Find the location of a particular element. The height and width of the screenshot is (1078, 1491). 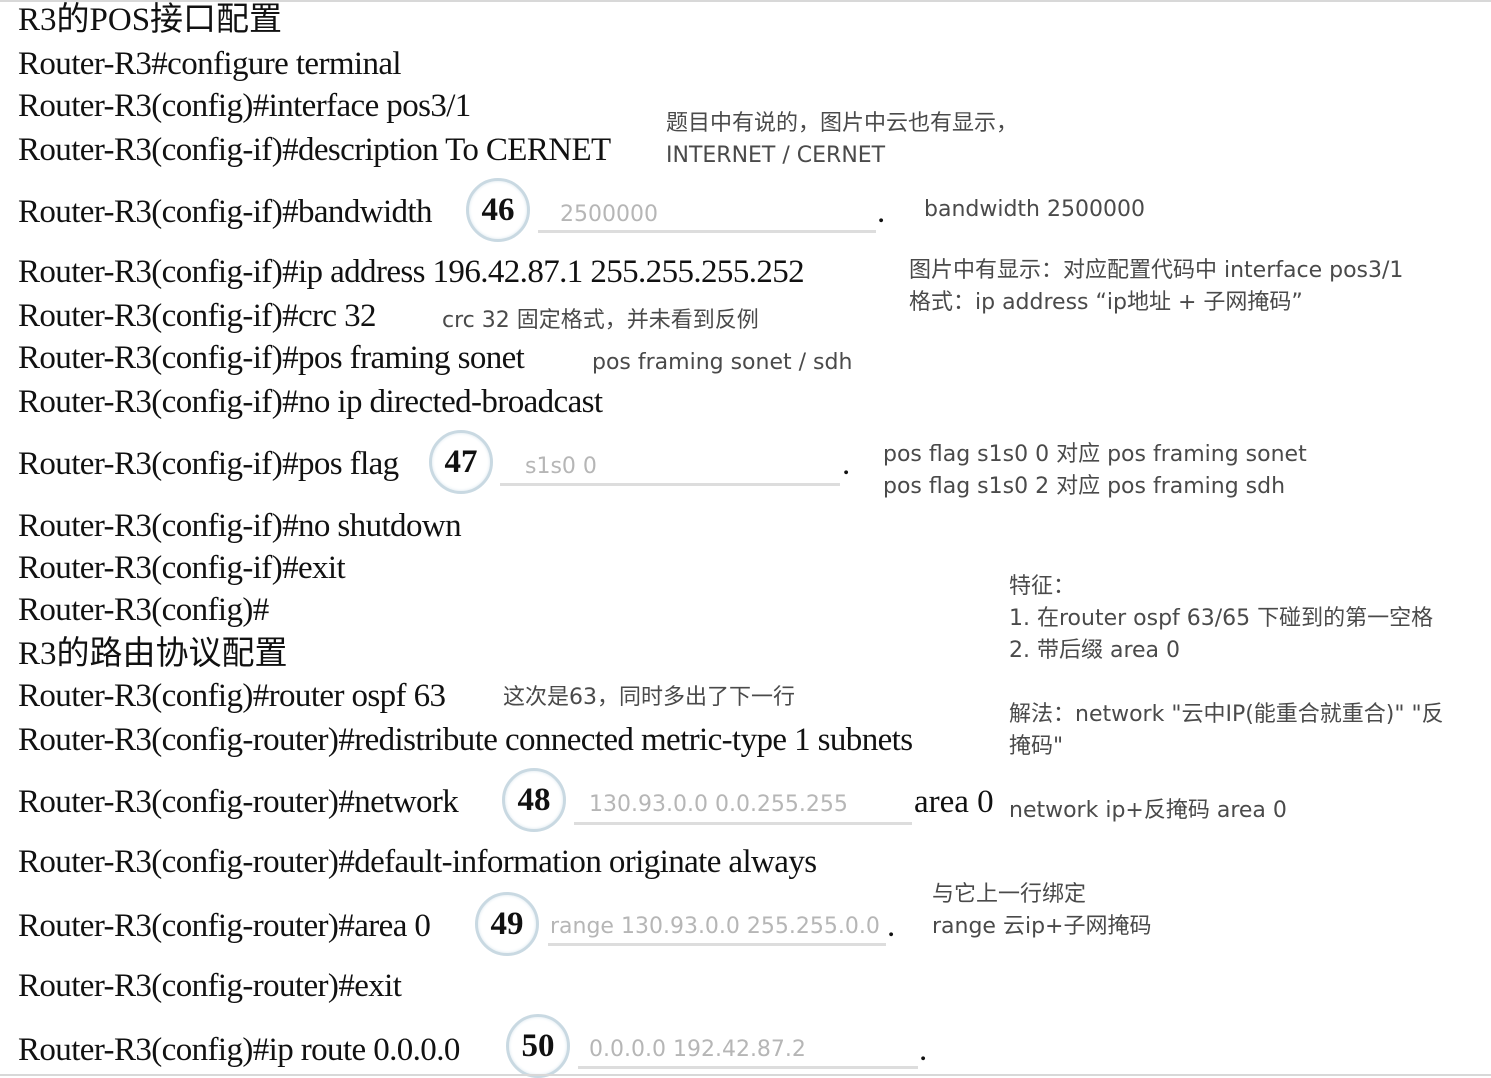

blank-number-circle: 46 is located at coordinates (498, 210).